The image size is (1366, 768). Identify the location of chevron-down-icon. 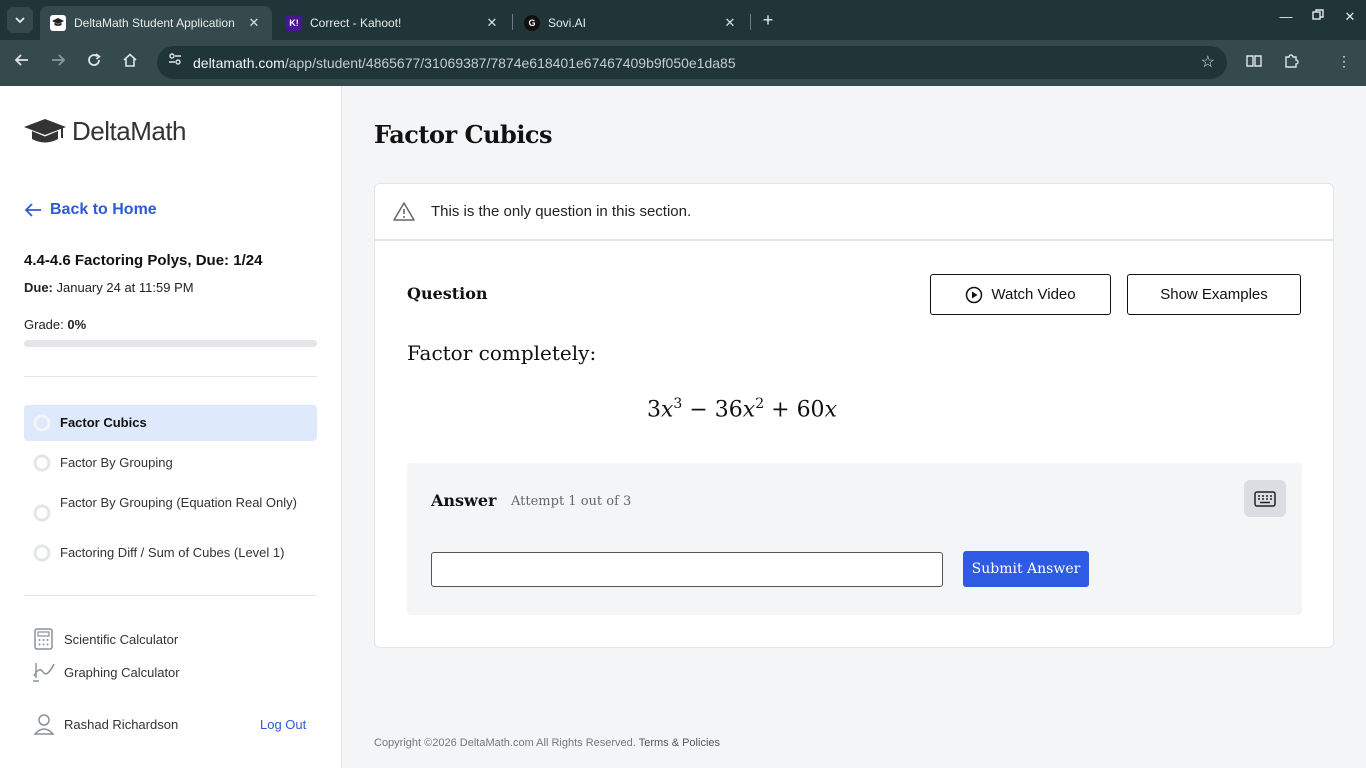
(20, 20).